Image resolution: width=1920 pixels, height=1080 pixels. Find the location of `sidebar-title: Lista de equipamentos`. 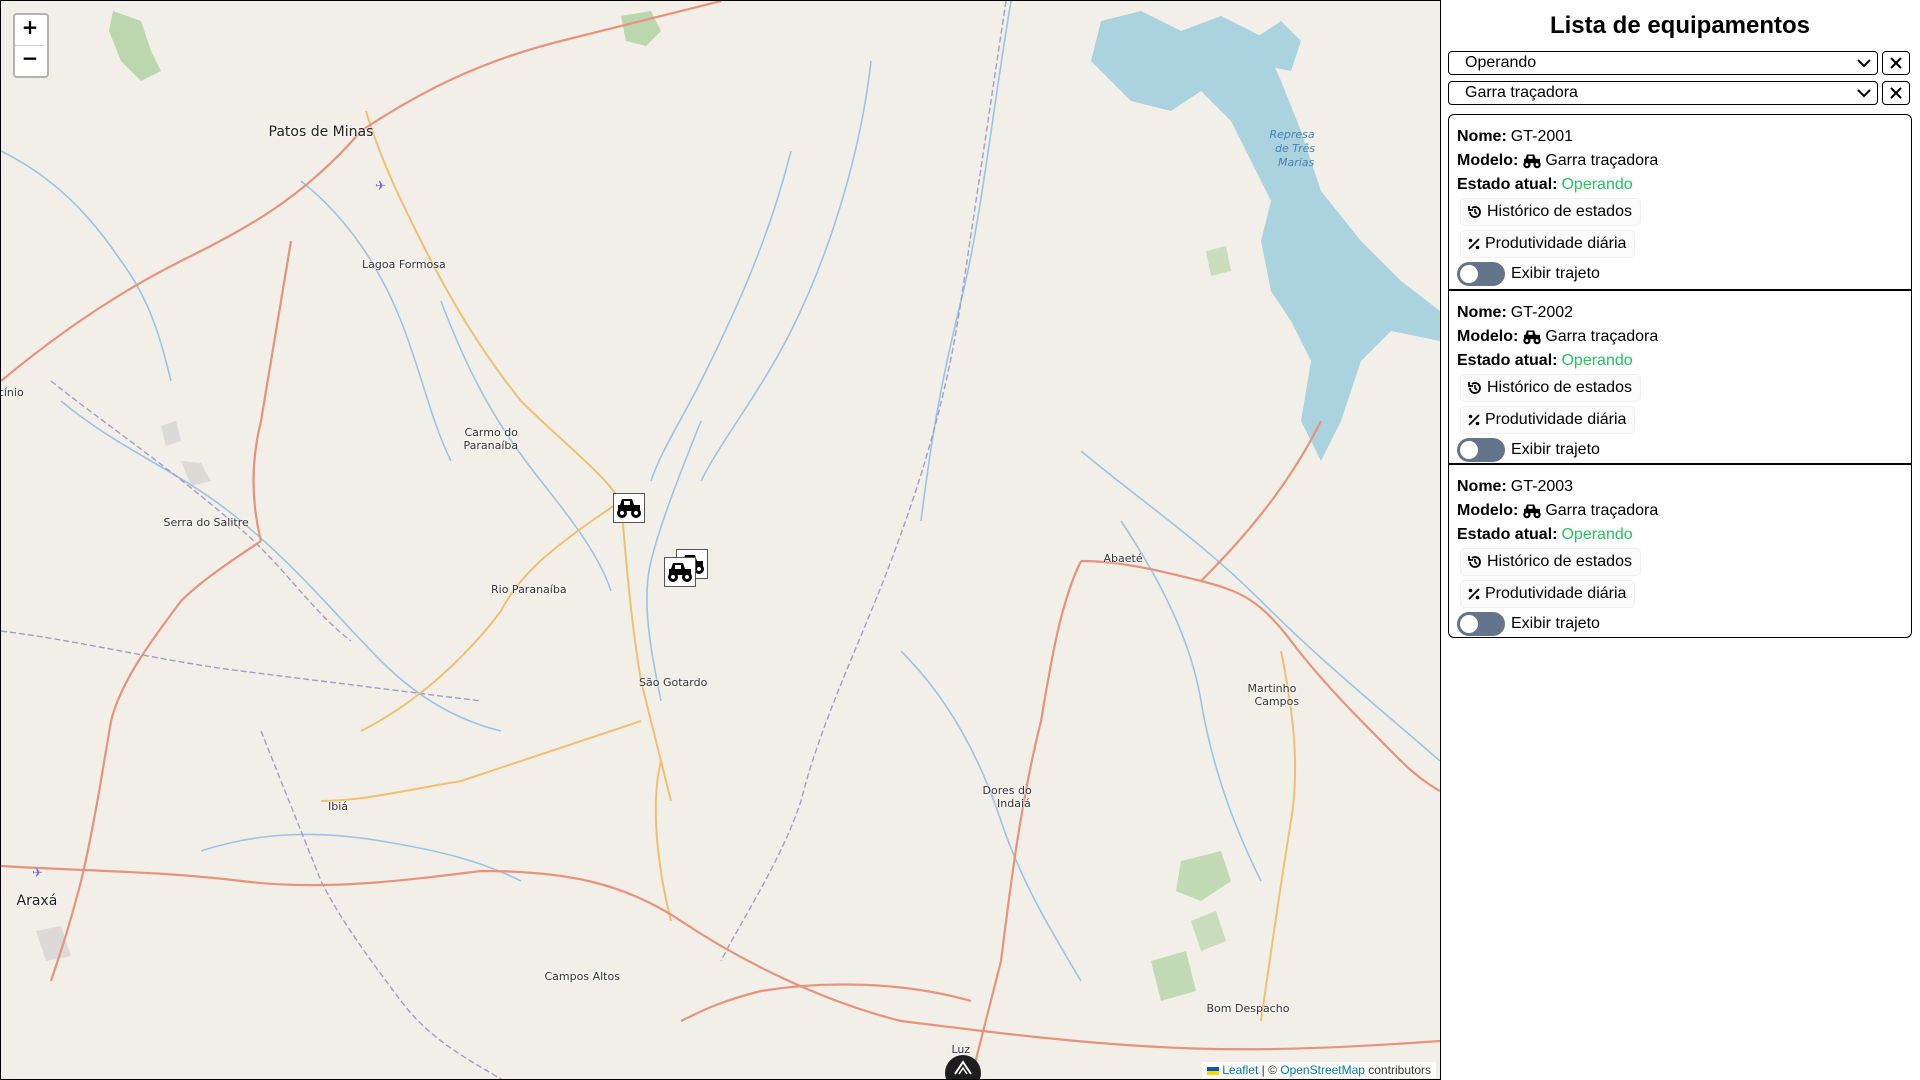

sidebar-title: Lista de equipamentos is located at coordinates (1680, 25).